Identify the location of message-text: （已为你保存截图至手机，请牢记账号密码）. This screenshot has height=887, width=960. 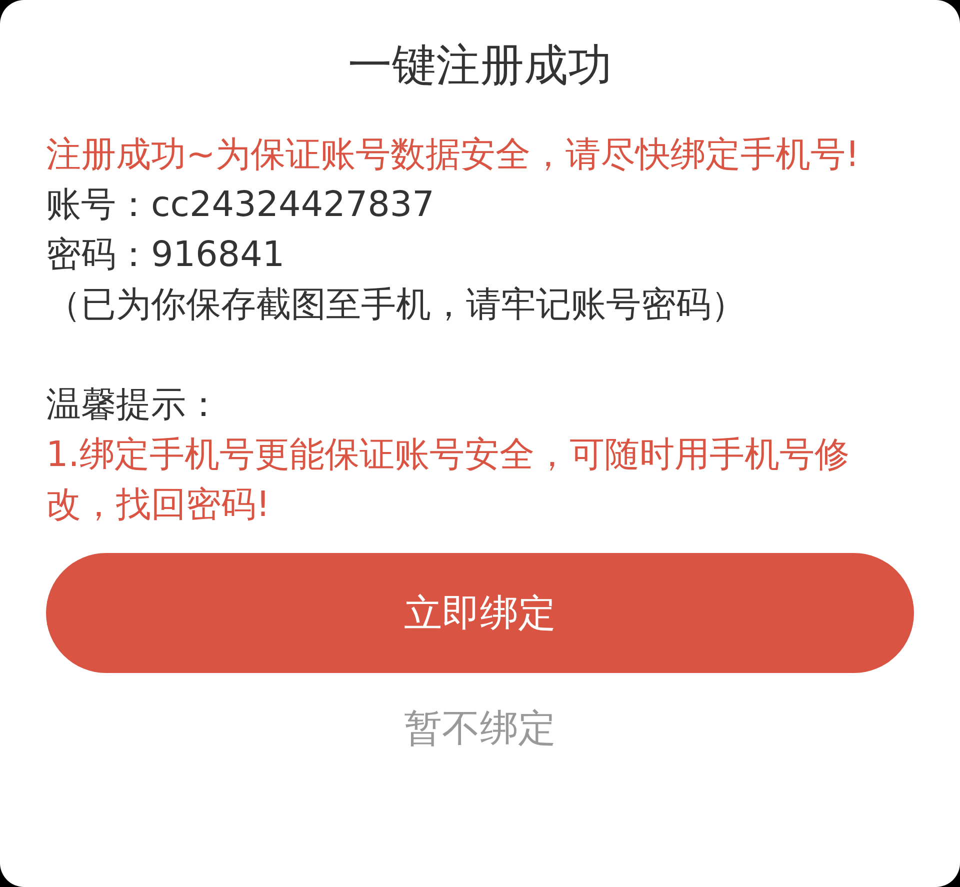
(396, 305).